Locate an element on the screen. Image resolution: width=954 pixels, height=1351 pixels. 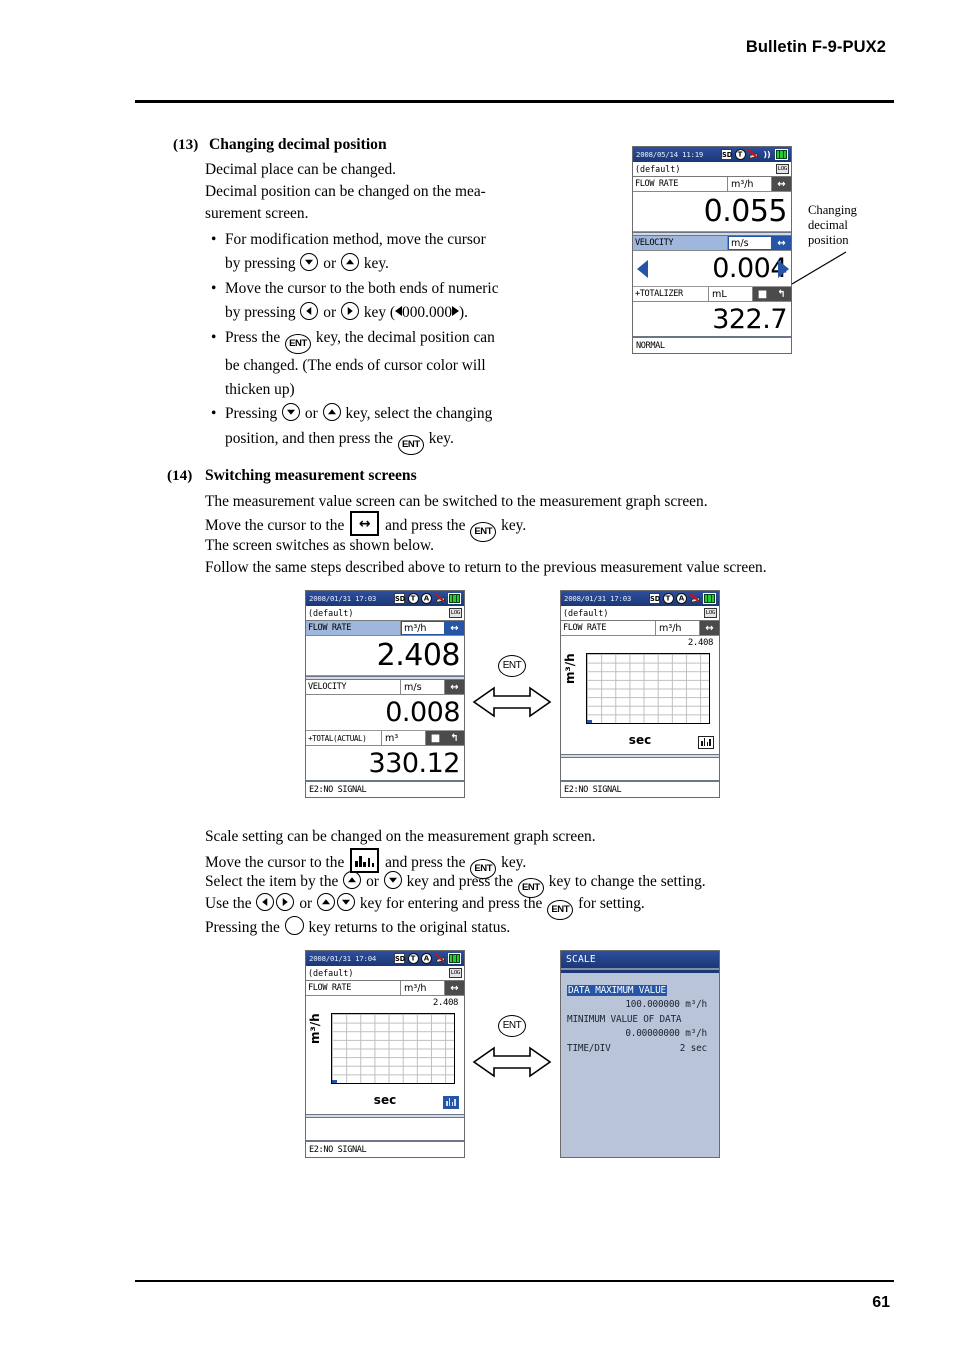
scale-instr-line4-mid2: key for entering and press the is located at coordinates (451, 903).